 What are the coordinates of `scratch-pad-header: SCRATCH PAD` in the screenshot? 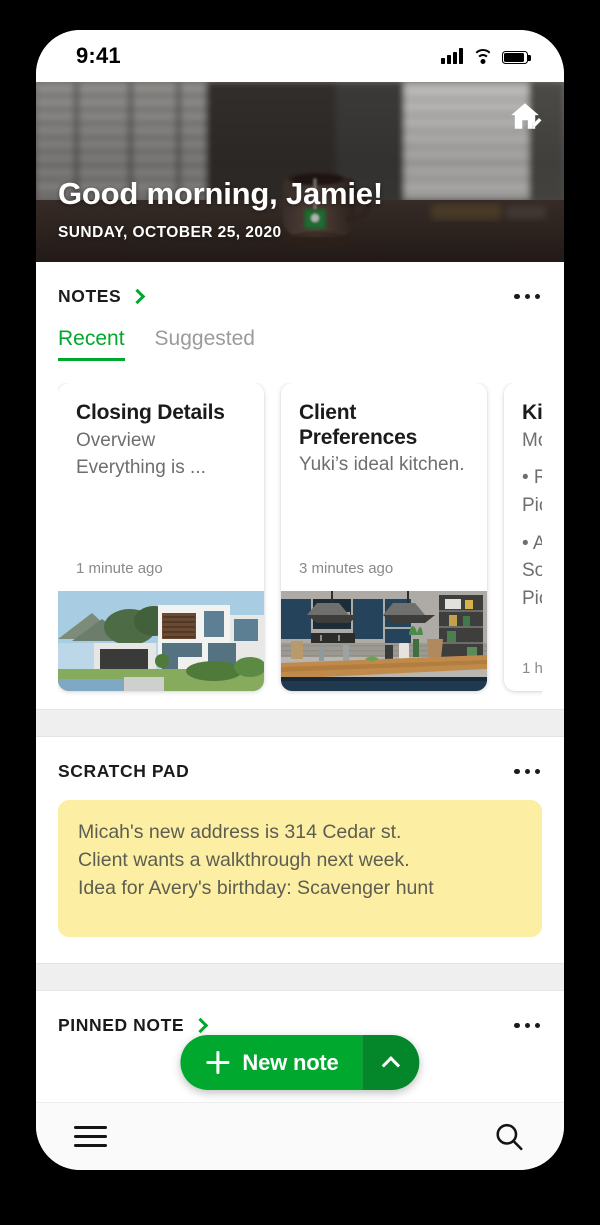 It's located at (300, 759).